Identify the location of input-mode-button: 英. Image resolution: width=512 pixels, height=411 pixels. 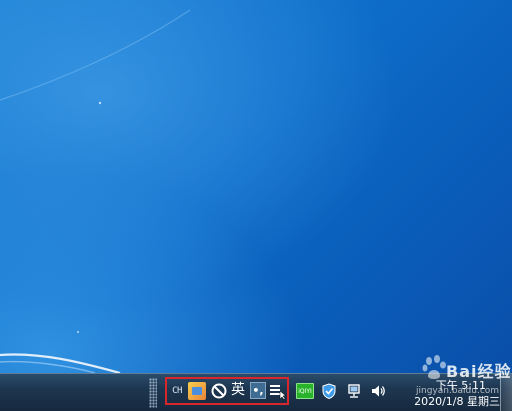
(238, 390).